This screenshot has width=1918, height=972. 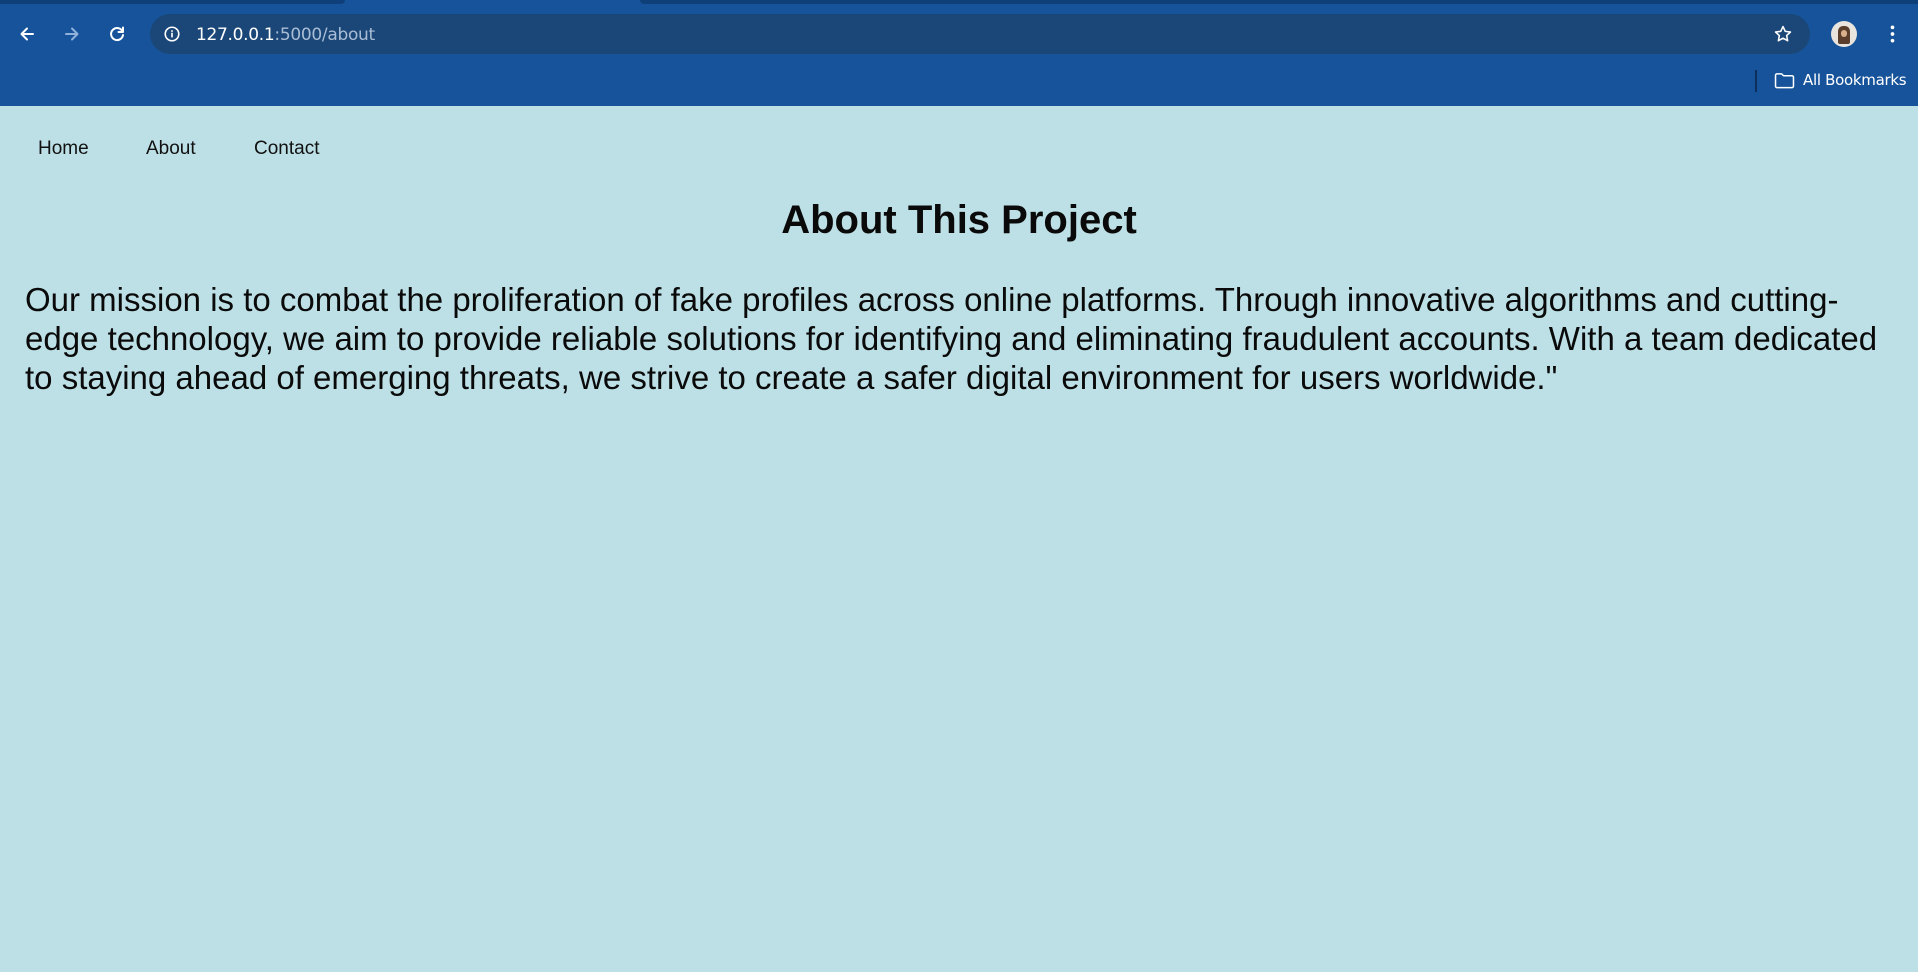 I want to click on folder-icon, so click(x=1784, y=80).